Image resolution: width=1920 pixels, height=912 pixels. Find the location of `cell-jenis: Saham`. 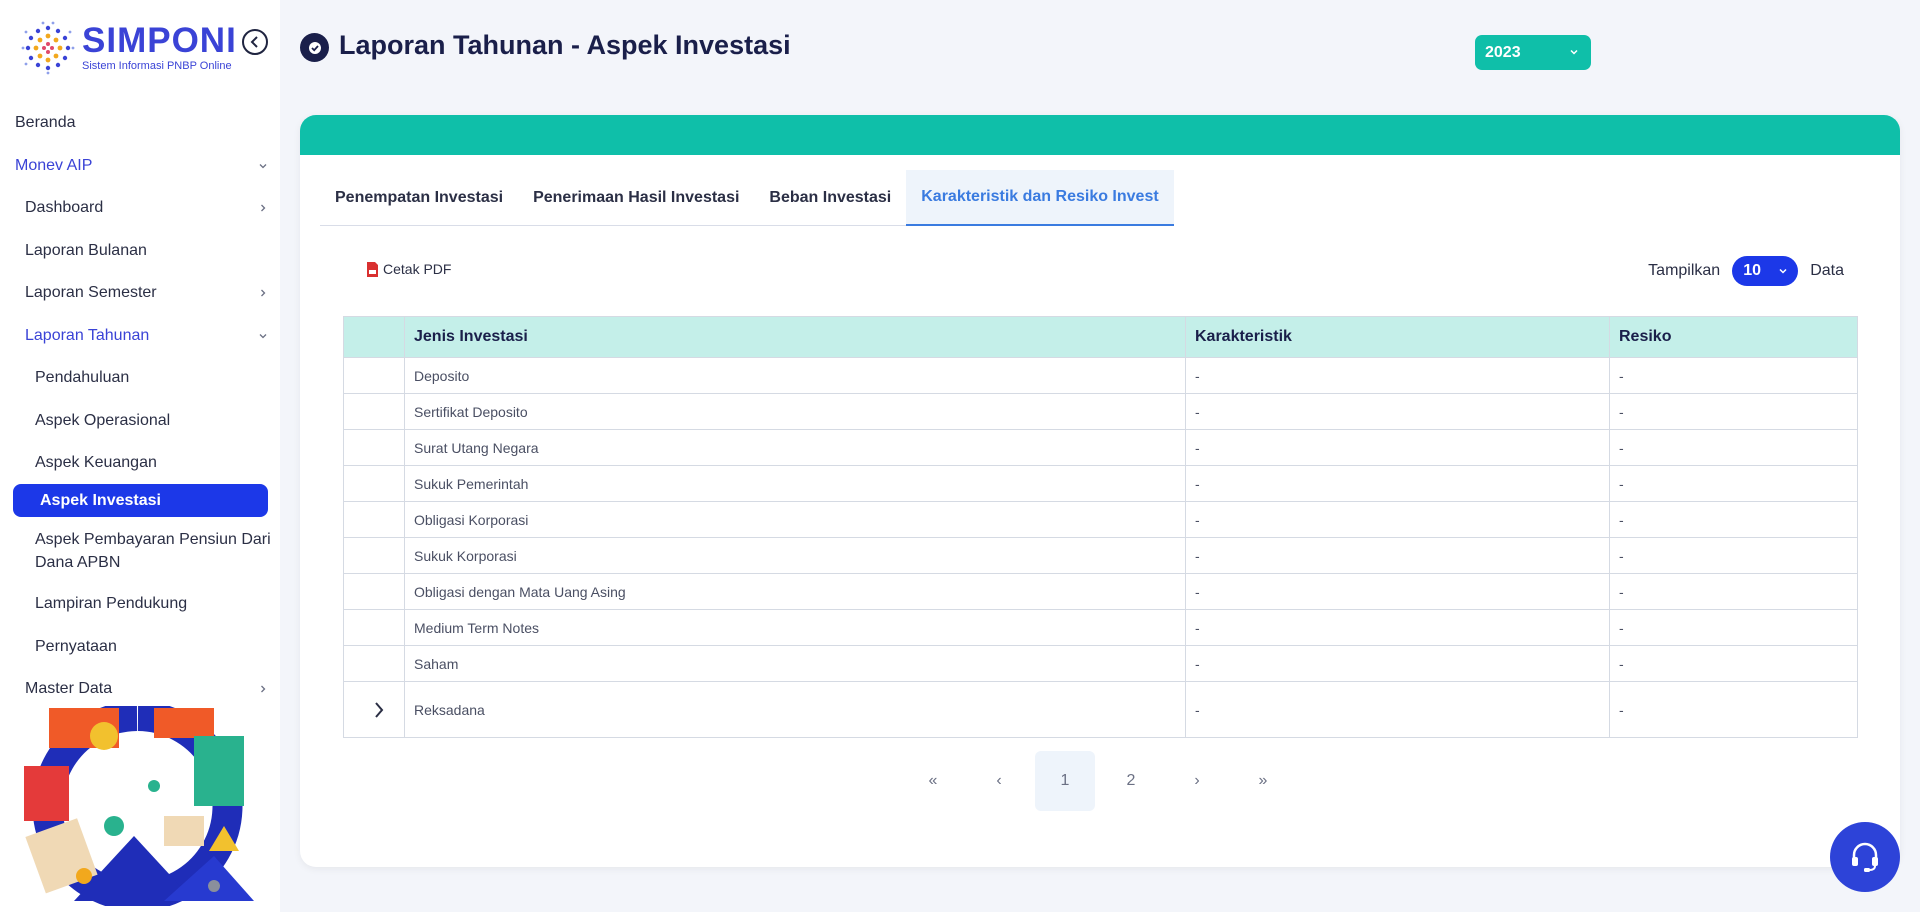

cell-jenis: Saham is located at coordinates (795, 663).